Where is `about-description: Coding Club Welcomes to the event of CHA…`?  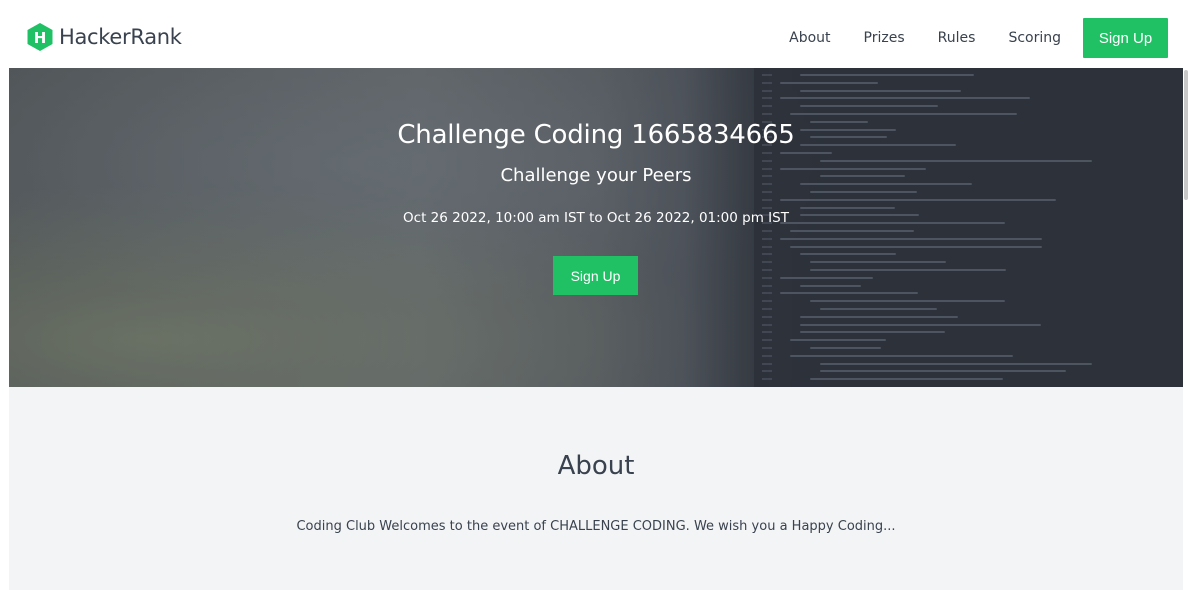 about-description: Coding Club Welcomes to the event of CHA… is located at coordinates (596, 526).